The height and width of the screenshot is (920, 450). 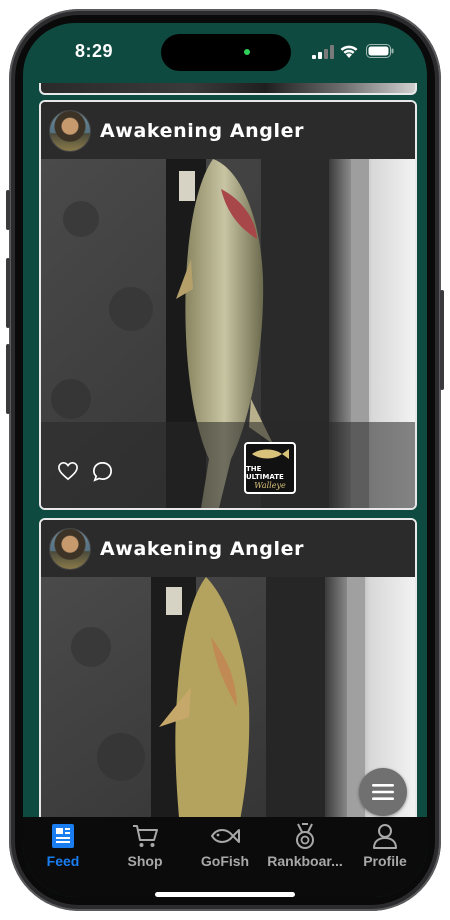 I want to click on power-button, so click(x=442, y=340).